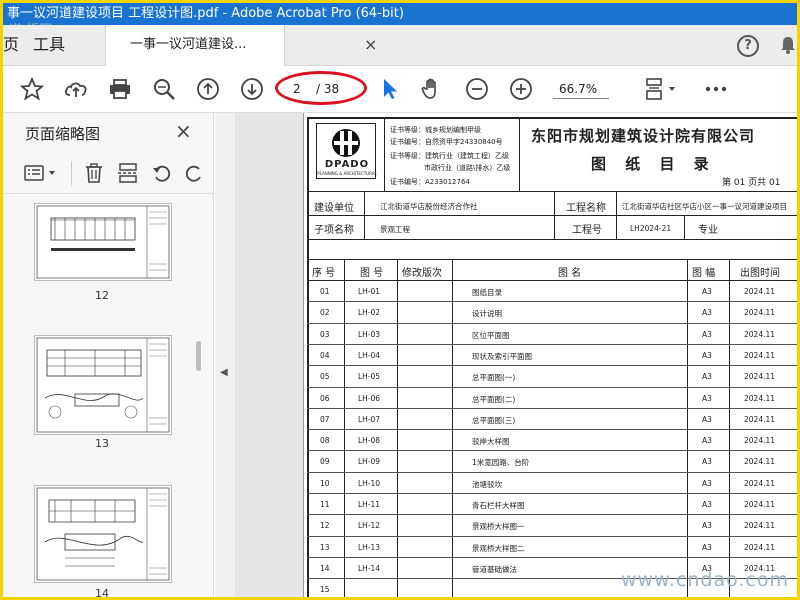 The width and height of the screenshot is (800, 600). I want to click on thumbnail-label-13: 13, so click(102, 443).